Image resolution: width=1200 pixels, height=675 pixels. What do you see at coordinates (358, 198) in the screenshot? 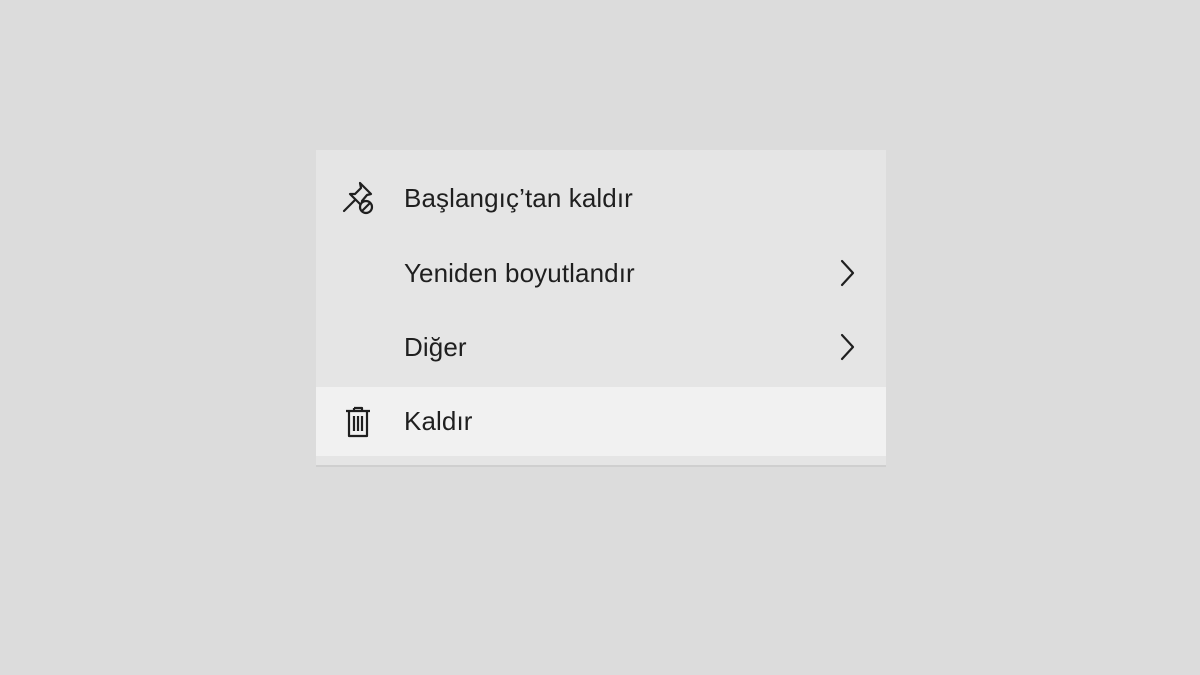
I see `unpin-icon` at bounding box center [358, 198].